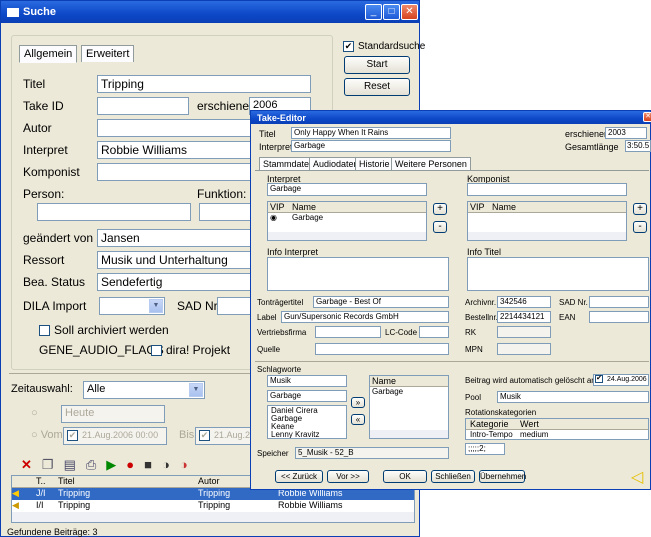 This screenshot has width=651, height=537. What do you see at coordinates (374, 163) in the screenshot?
I see `tab-historie: Historie` at bounding box center [374, 163].